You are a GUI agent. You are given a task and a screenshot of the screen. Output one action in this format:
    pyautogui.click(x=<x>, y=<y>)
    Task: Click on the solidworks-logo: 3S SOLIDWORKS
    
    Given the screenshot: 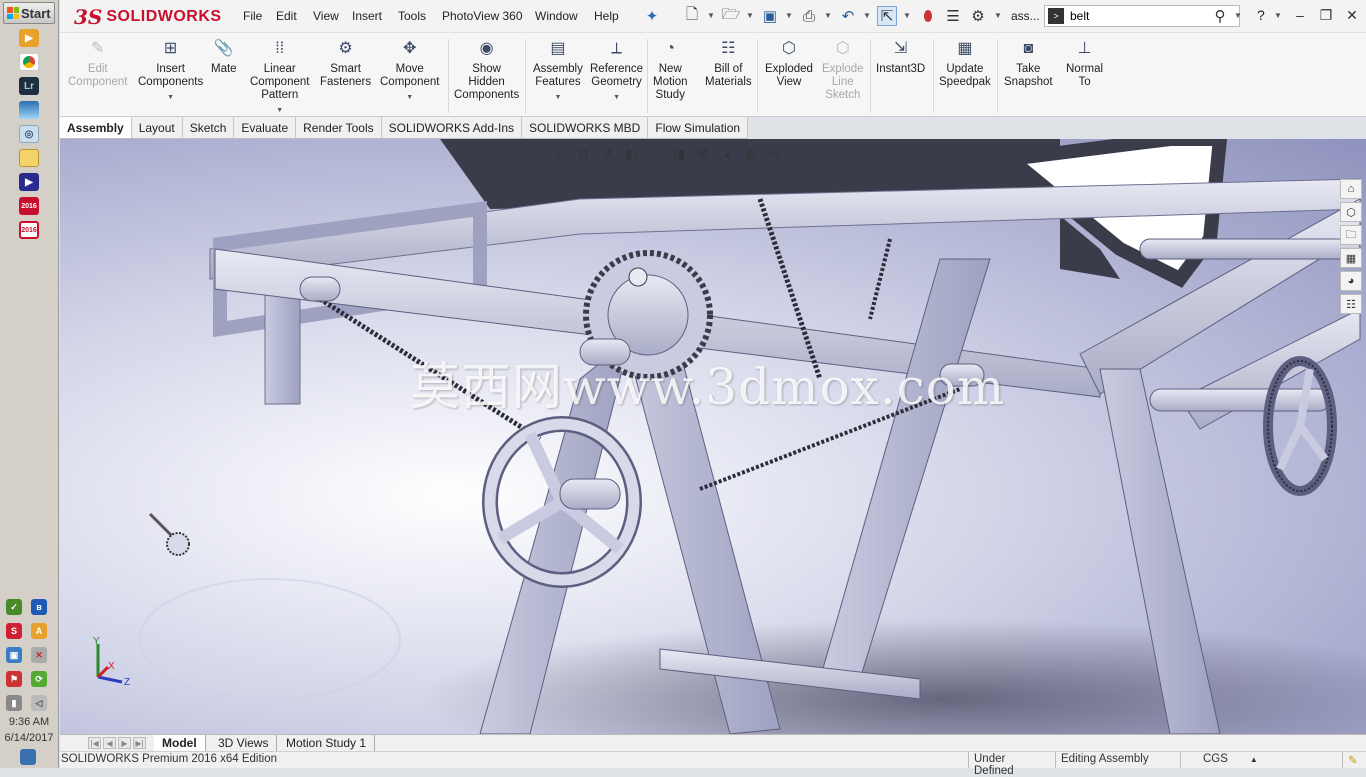 What is the action you would take?
    pyautogui.click(x=147, y=17)
    